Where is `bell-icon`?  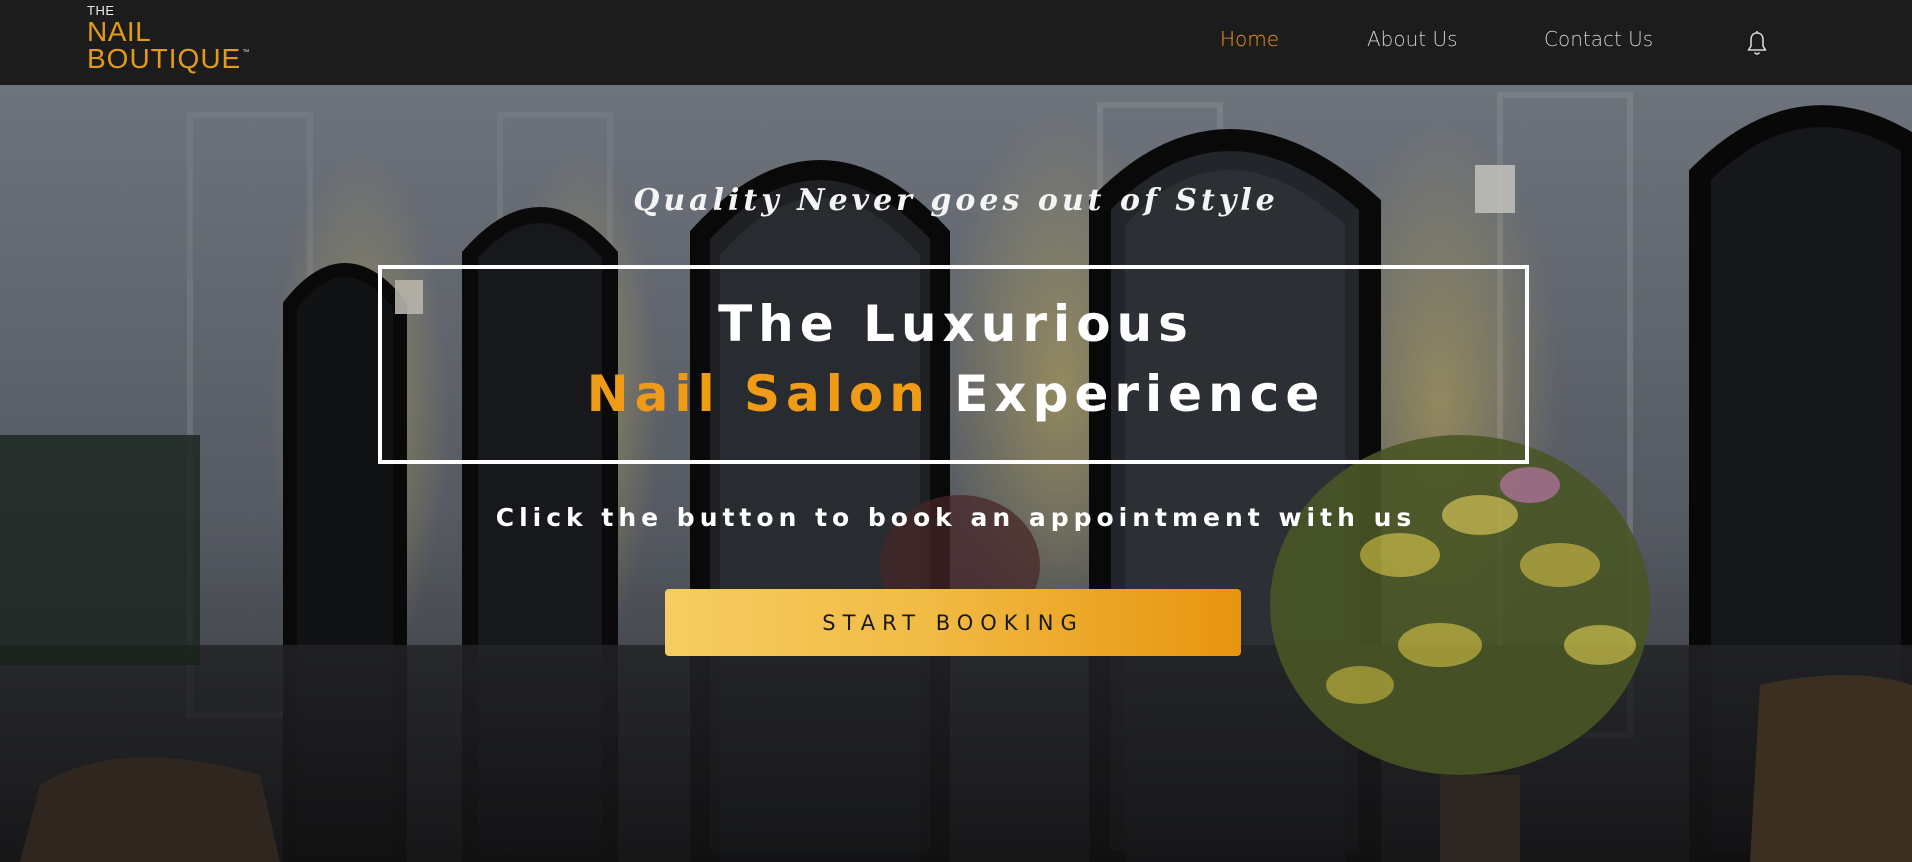
bell-icon is located at coordinates (1757, 44).